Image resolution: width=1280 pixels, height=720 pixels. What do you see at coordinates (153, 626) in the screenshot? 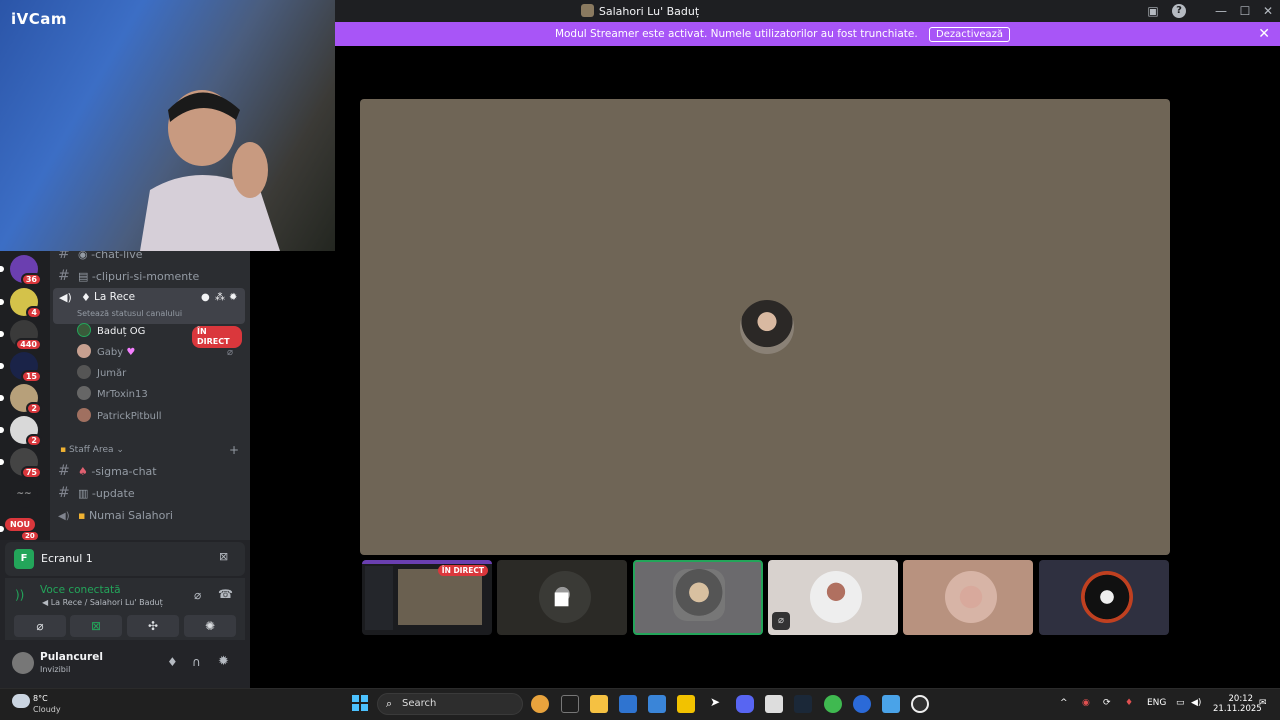
I see `activities-button: ✣` at bounding box center [153, 626].